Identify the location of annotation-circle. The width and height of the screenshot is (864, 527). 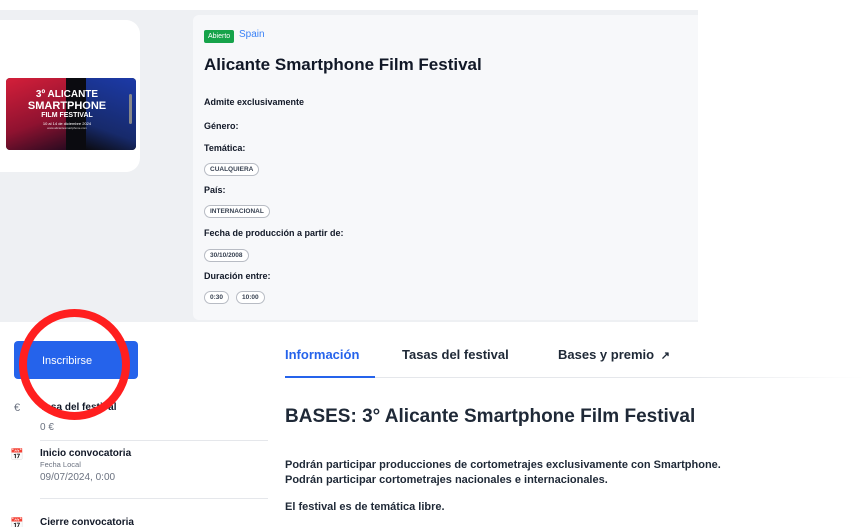
(74, 364).